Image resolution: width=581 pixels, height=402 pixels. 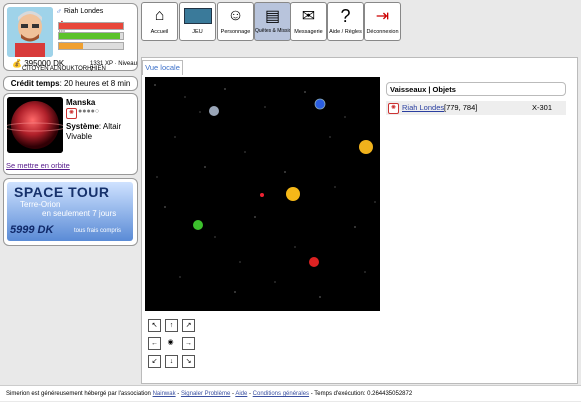 What do you see at coordinates (235, 15) in the screenshot?
I see `character-icon: ☺` at bounding box center [235, 15].